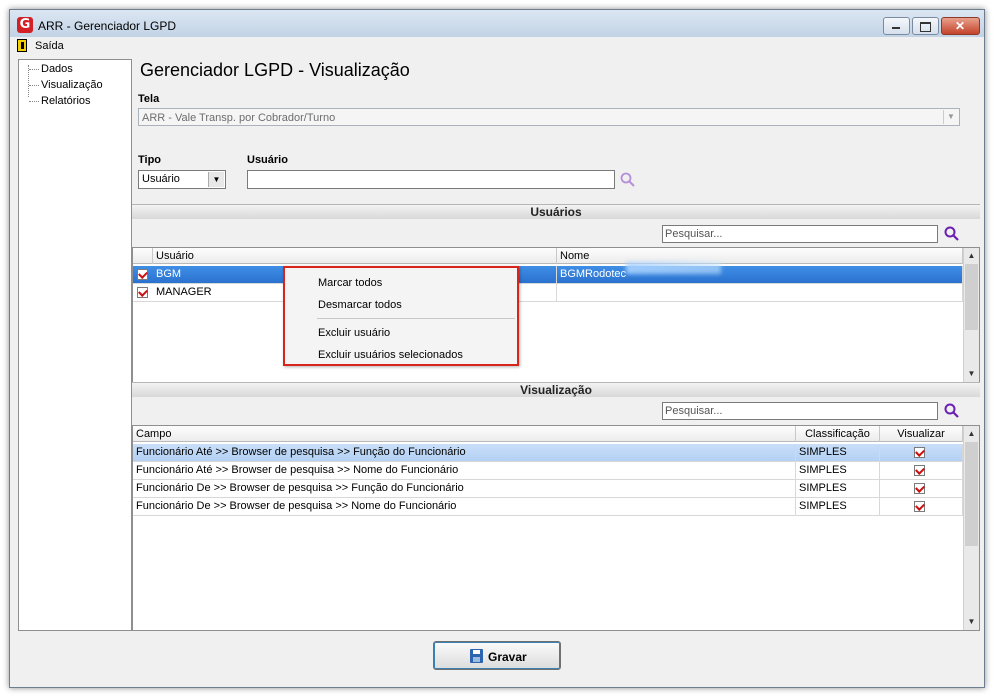 This screenshot has height=696, width=996. I want to click on nav-item-dados: Dados, so click(57, 69).